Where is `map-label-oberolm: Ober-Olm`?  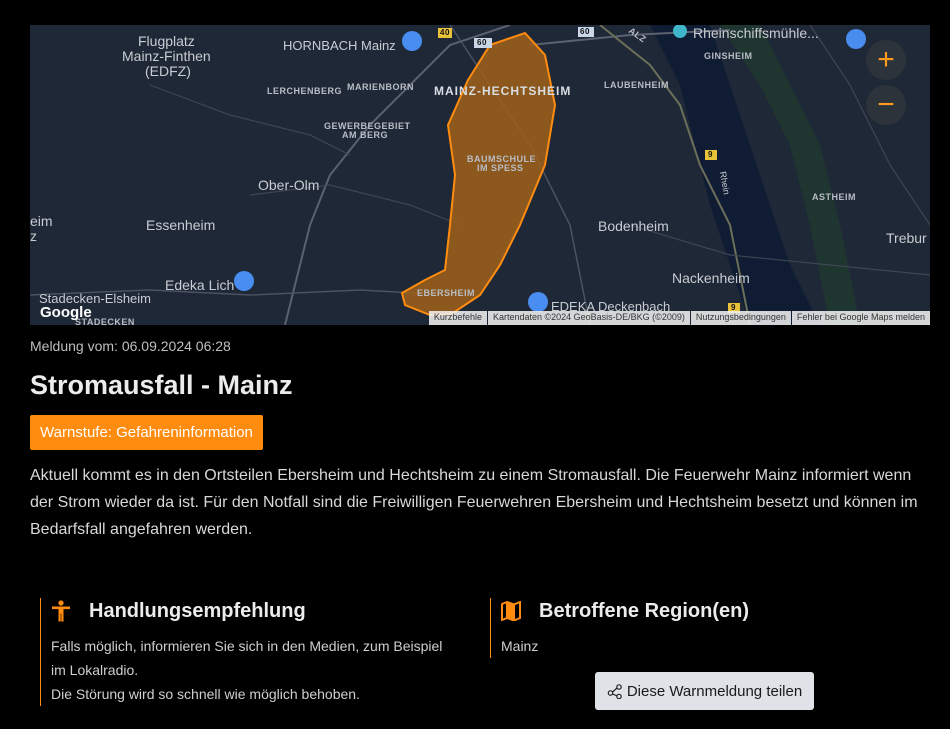
map-label-oberolm: Ober-Olm is located at coordinates (289, 185).